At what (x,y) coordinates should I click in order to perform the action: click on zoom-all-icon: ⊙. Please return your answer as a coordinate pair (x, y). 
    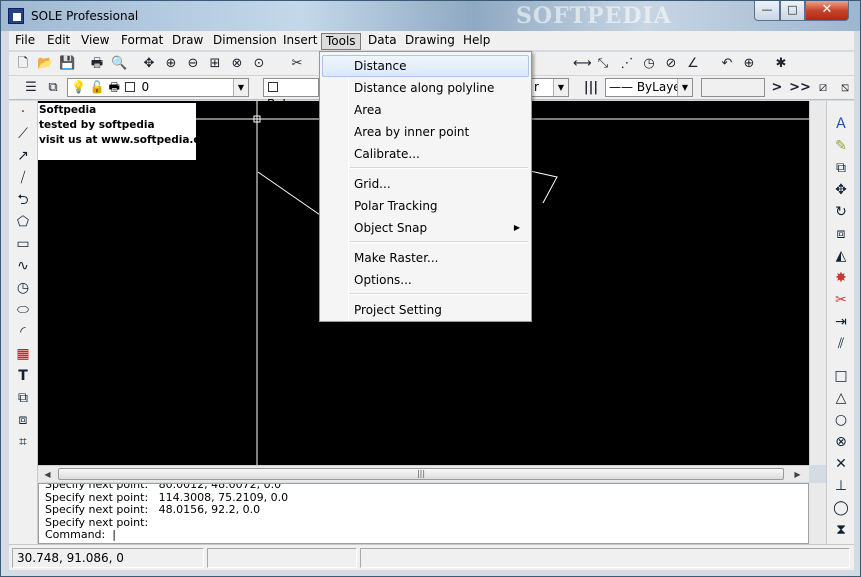
    Looking at the image, I should click on (259, 64).